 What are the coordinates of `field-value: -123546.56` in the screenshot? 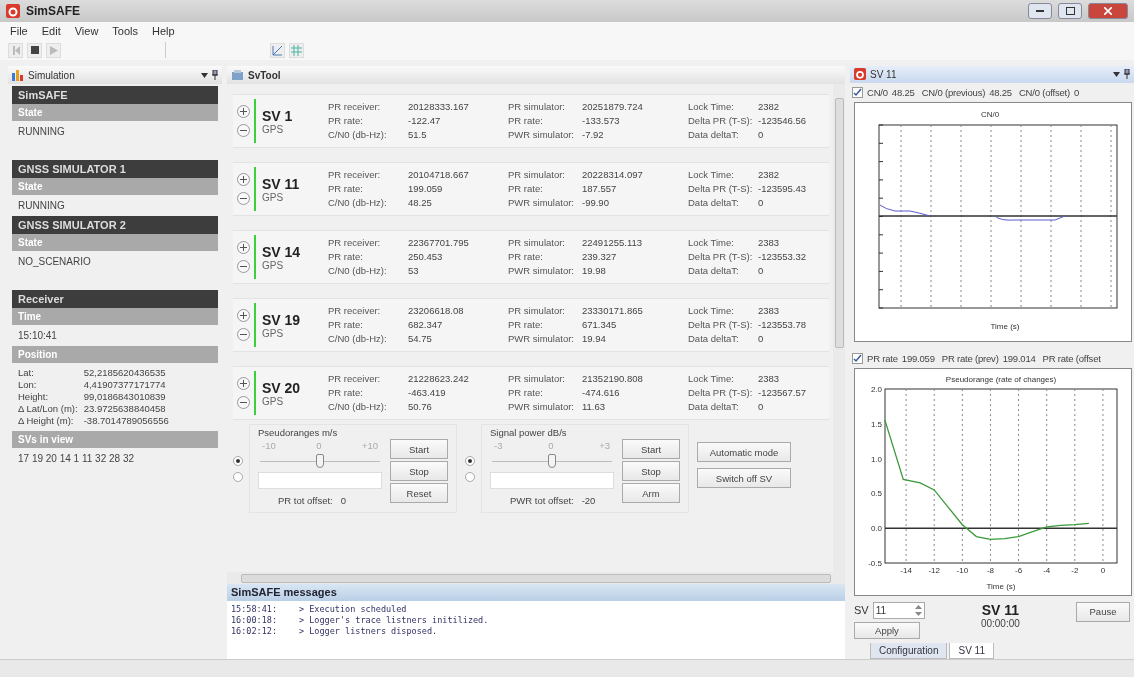 It's located at (783, 121).